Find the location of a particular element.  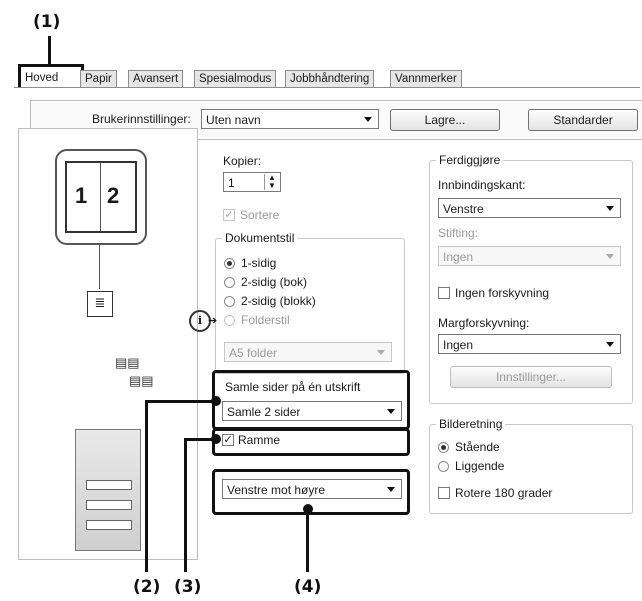

collate-checkbox: ✓ is located at coordinates (229, 215).